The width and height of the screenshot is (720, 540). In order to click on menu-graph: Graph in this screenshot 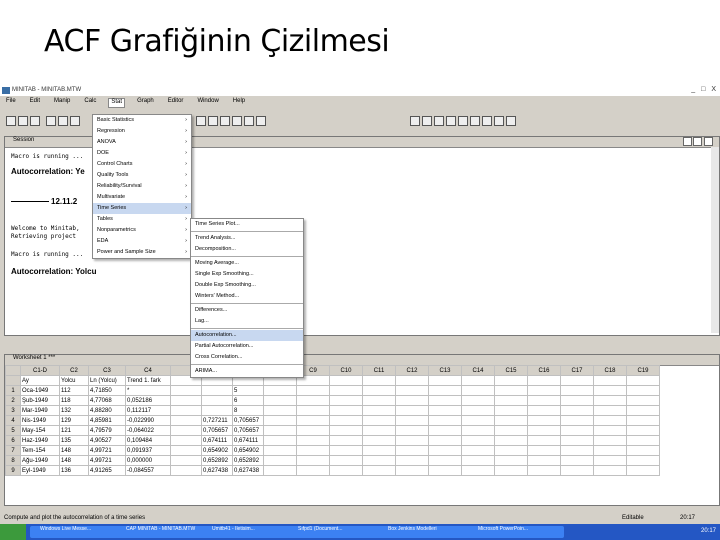, I will do `click(145, 103)`.